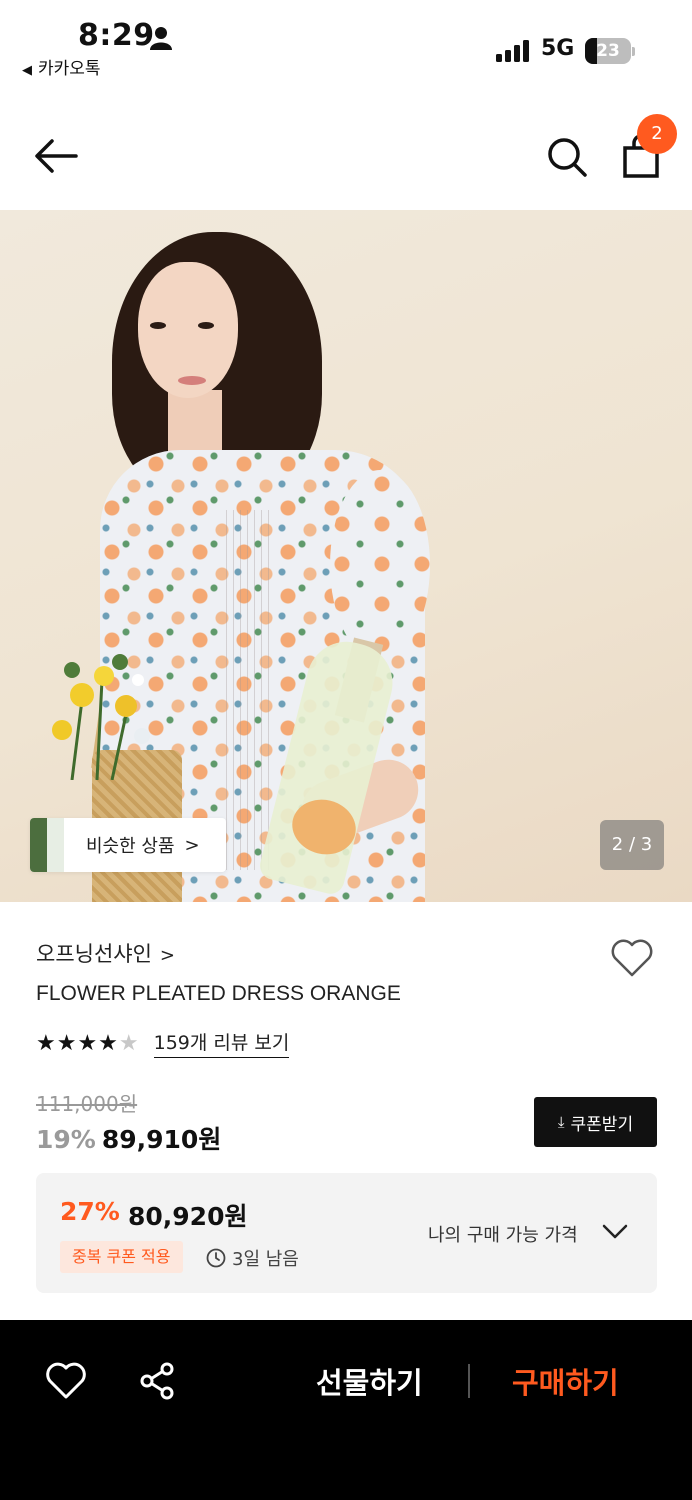  Describe the element at coordinates (558, 48) in the screenshot. I see `network-type: 5G` at that location.